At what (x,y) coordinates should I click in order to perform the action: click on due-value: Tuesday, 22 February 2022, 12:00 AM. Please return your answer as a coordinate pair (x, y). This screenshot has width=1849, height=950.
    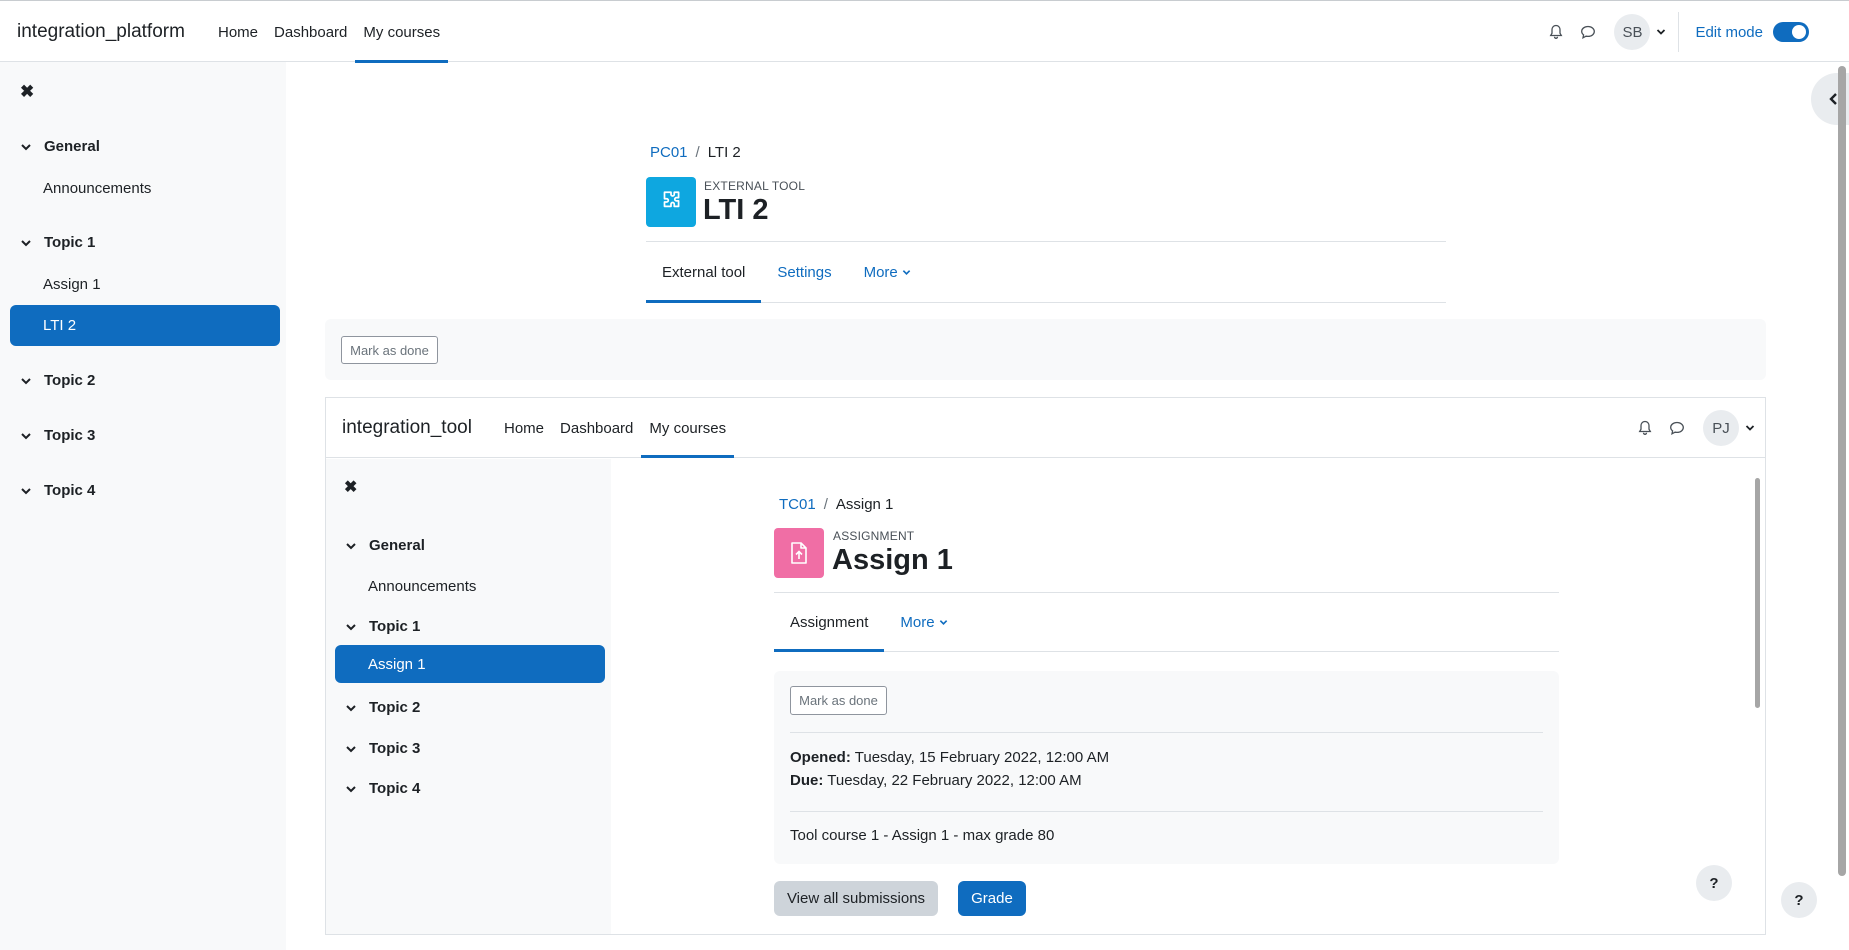
    Looking at the image, I should click on (954, 780).